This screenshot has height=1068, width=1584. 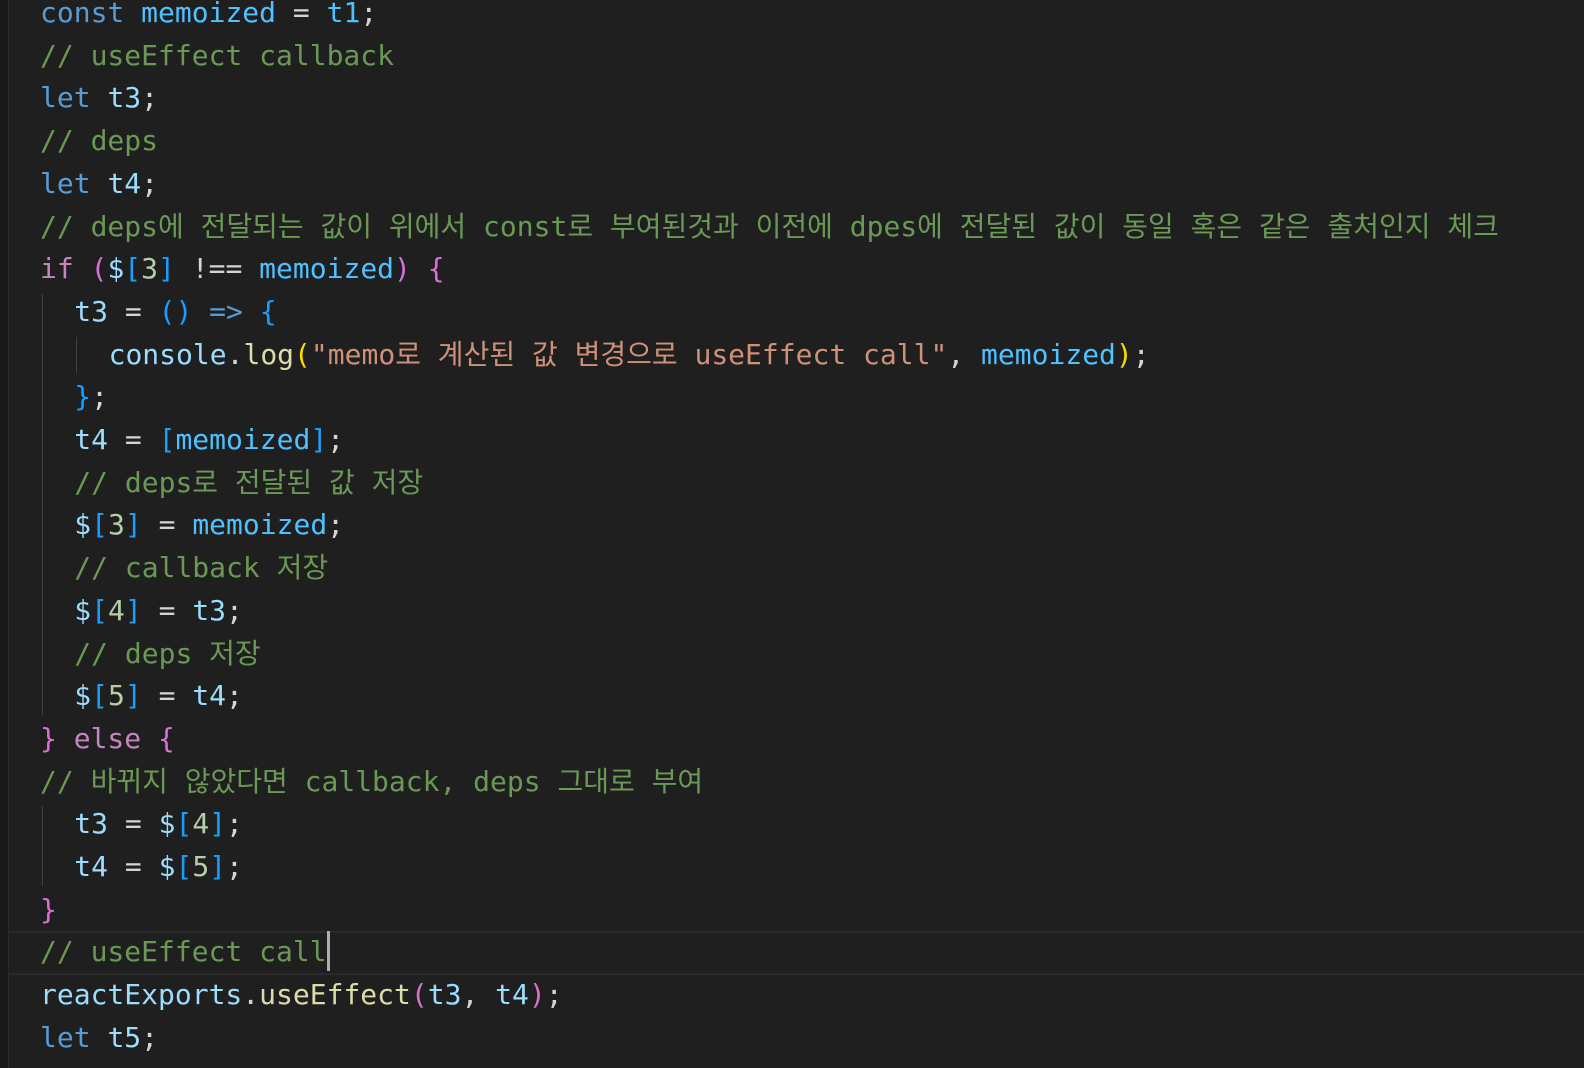 What do you see at coordinates (91, 396) in the screenshot?
I see `code-line: };` at bounding box center [91, 396].